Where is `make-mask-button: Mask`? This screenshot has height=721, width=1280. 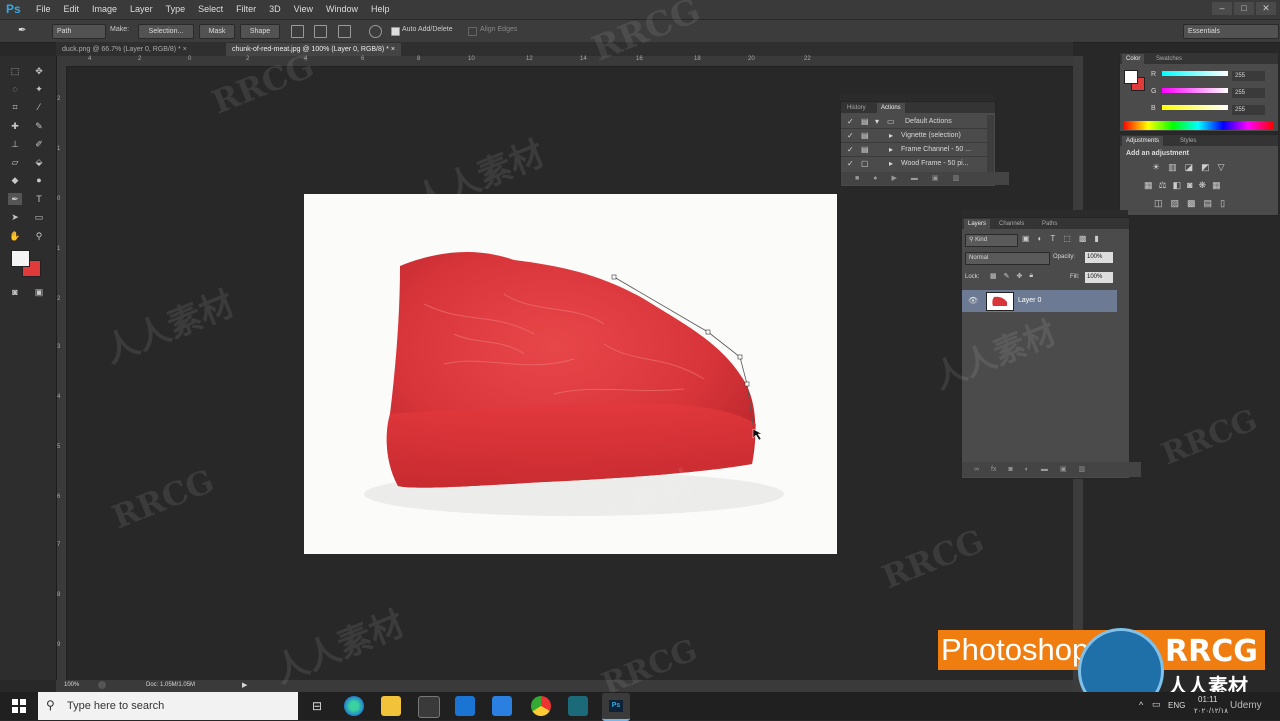 make-mask-button: Mask is located at coordinates (217, 31).